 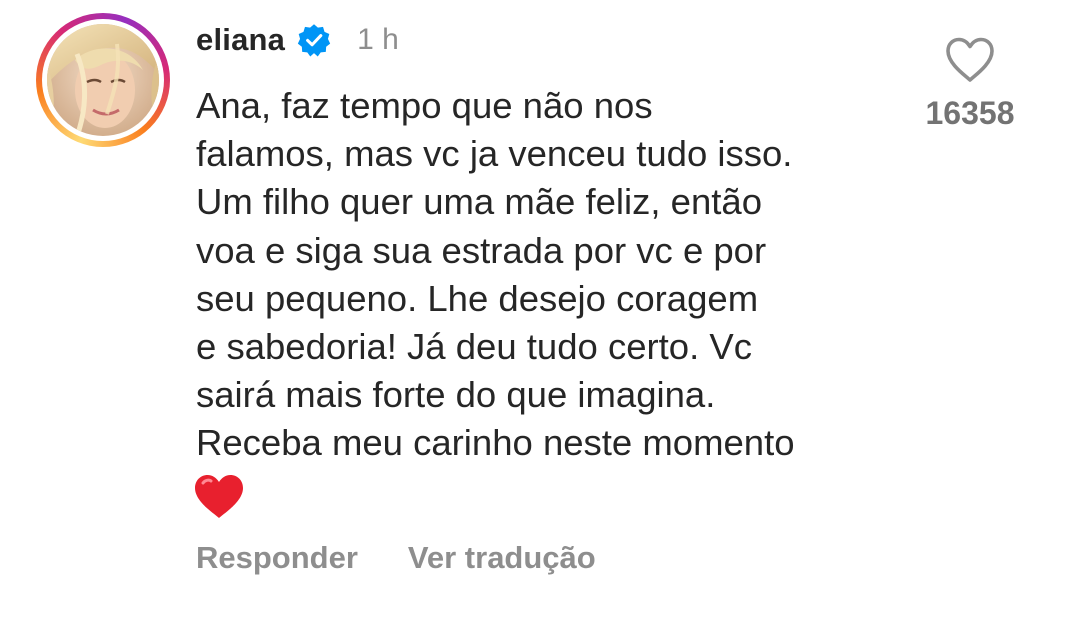 I want to click on see-translation-button: Ver tradução, so click(x=502, y=558).